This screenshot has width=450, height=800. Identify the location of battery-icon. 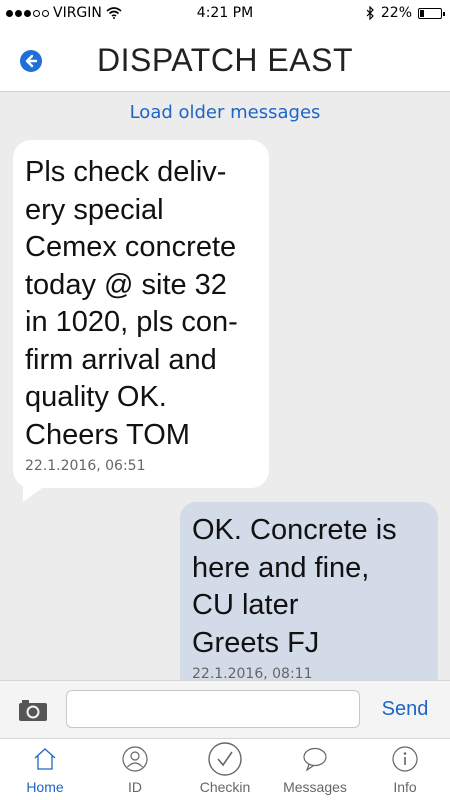
(431, 13).